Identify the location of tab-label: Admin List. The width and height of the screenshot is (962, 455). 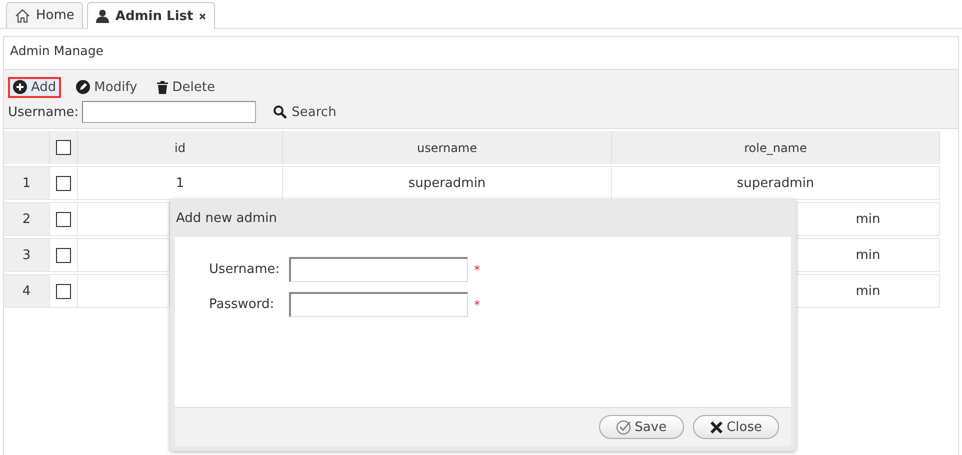
(154, 16).